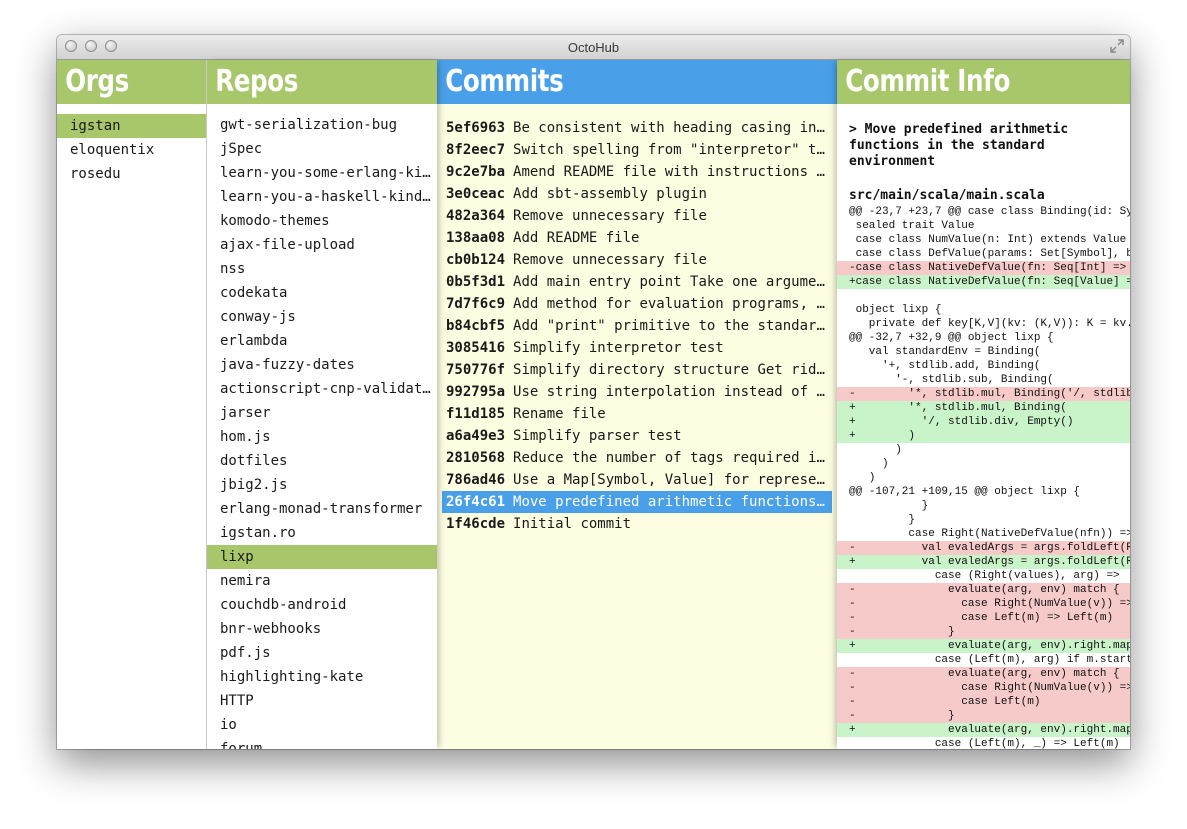 This screenshot has width=1187, height=829. Describe the element at coordinates (572, 524) in the screenshot. I see `commit-summary: Initial commit` at that location.